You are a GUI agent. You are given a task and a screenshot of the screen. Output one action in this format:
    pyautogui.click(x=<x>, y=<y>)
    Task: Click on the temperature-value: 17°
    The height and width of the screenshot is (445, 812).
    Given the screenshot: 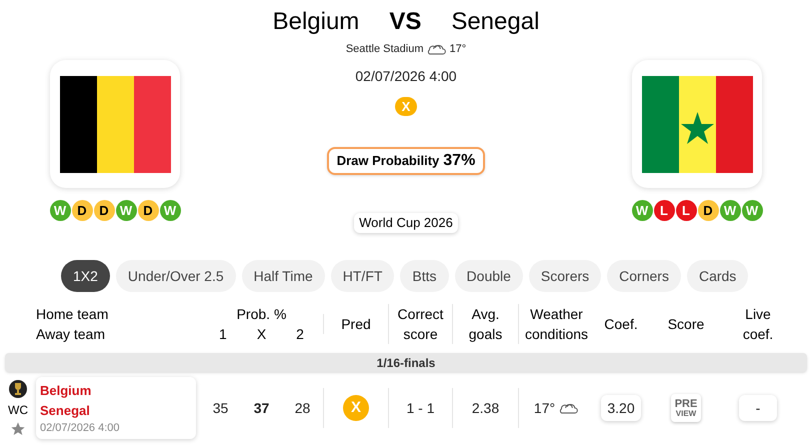 What is the action you would take?
    pyautogui.click(x=545, y=408)
    